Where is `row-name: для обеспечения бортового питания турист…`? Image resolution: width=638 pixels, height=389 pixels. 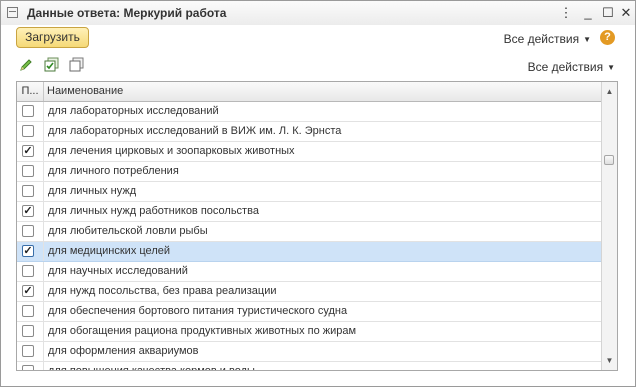 row-name: для обеспечения бортового питания турист… is located at coordinates (198, 311).